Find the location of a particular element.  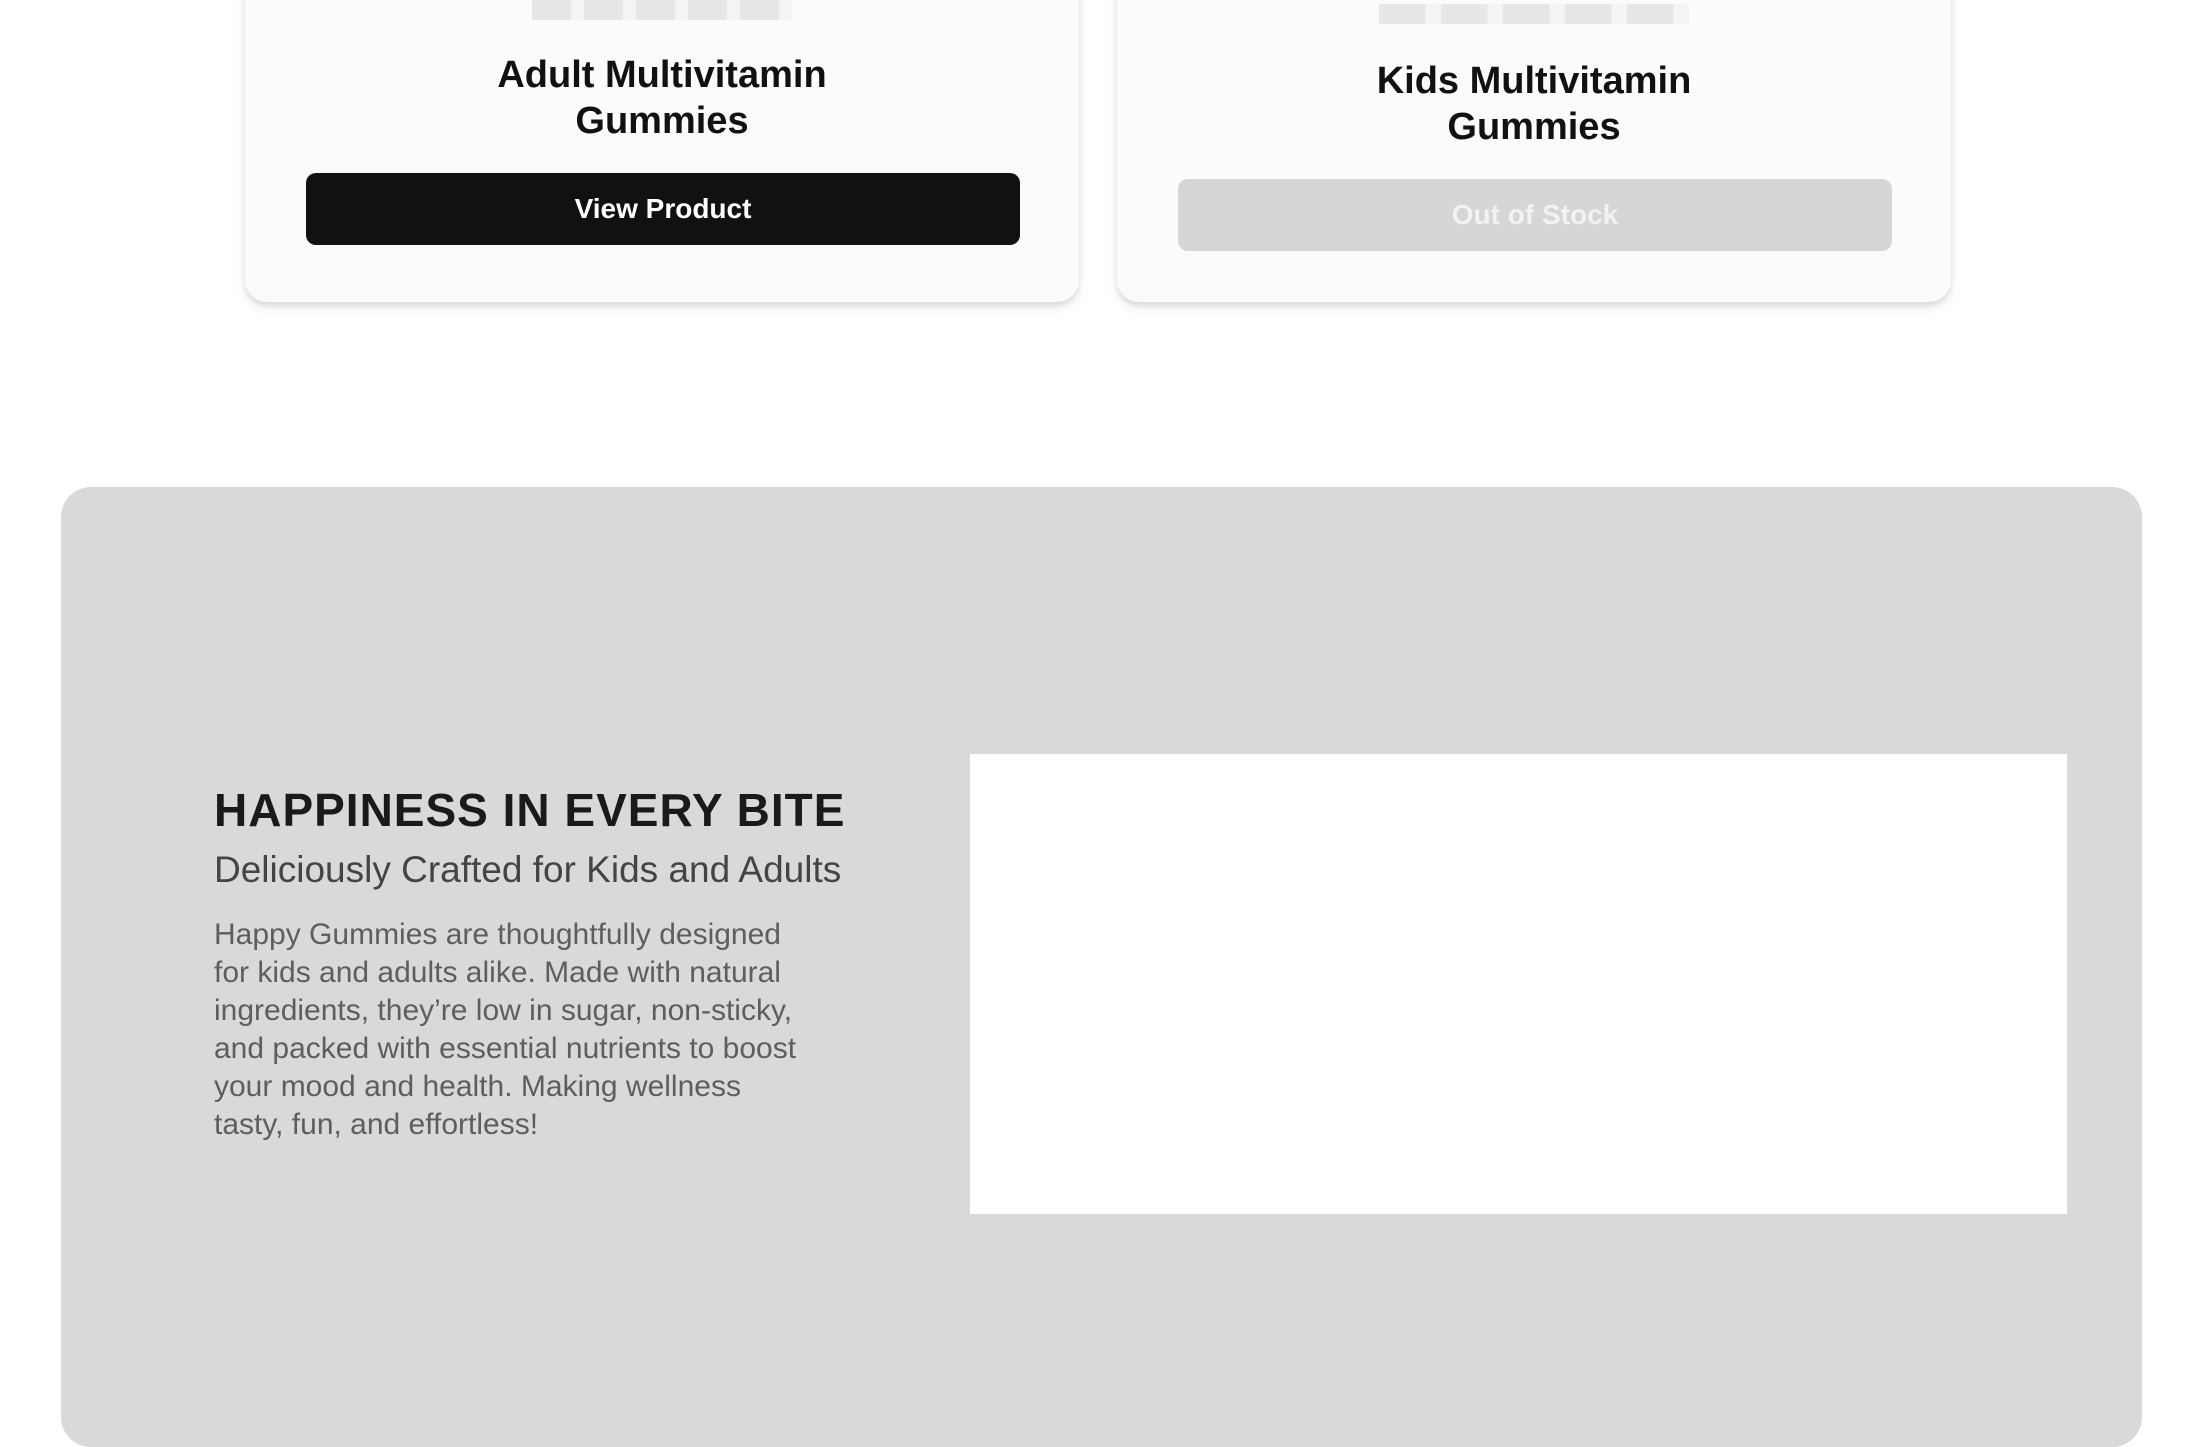

product-title: Kids Multivitamin Gummies is located at coordinates (1534, 104).